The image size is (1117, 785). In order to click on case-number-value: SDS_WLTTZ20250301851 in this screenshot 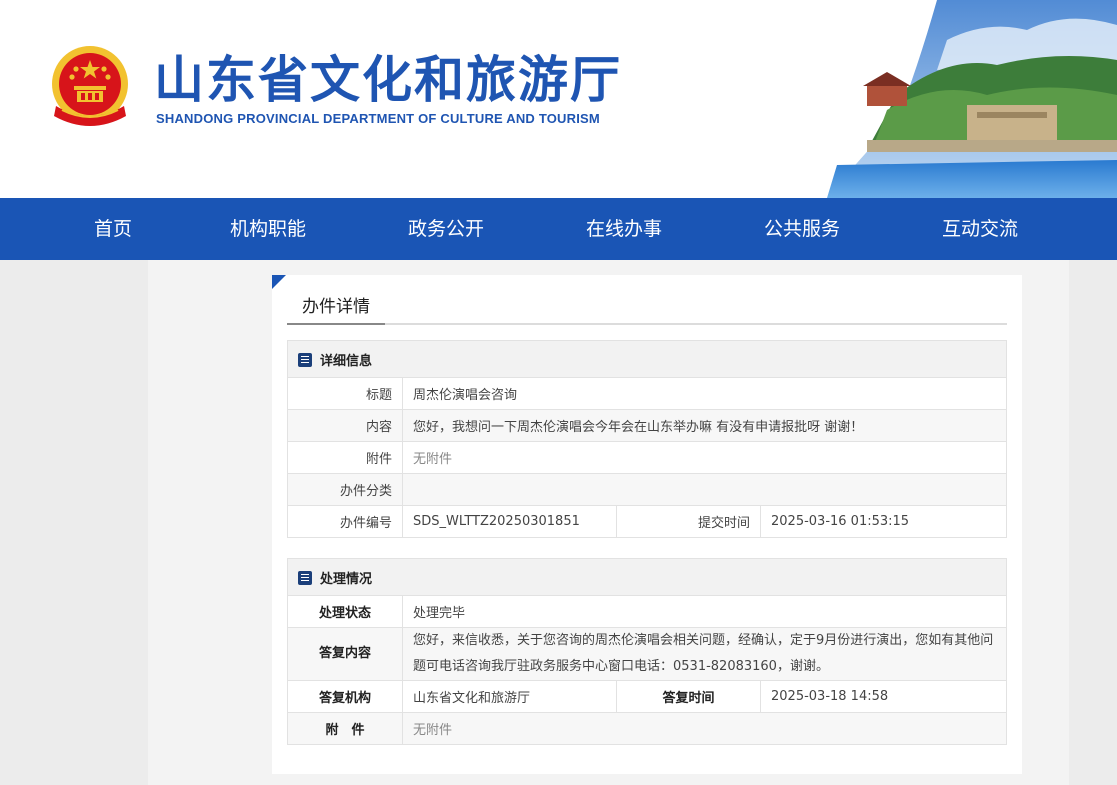, I will do `click(509, 521)`.